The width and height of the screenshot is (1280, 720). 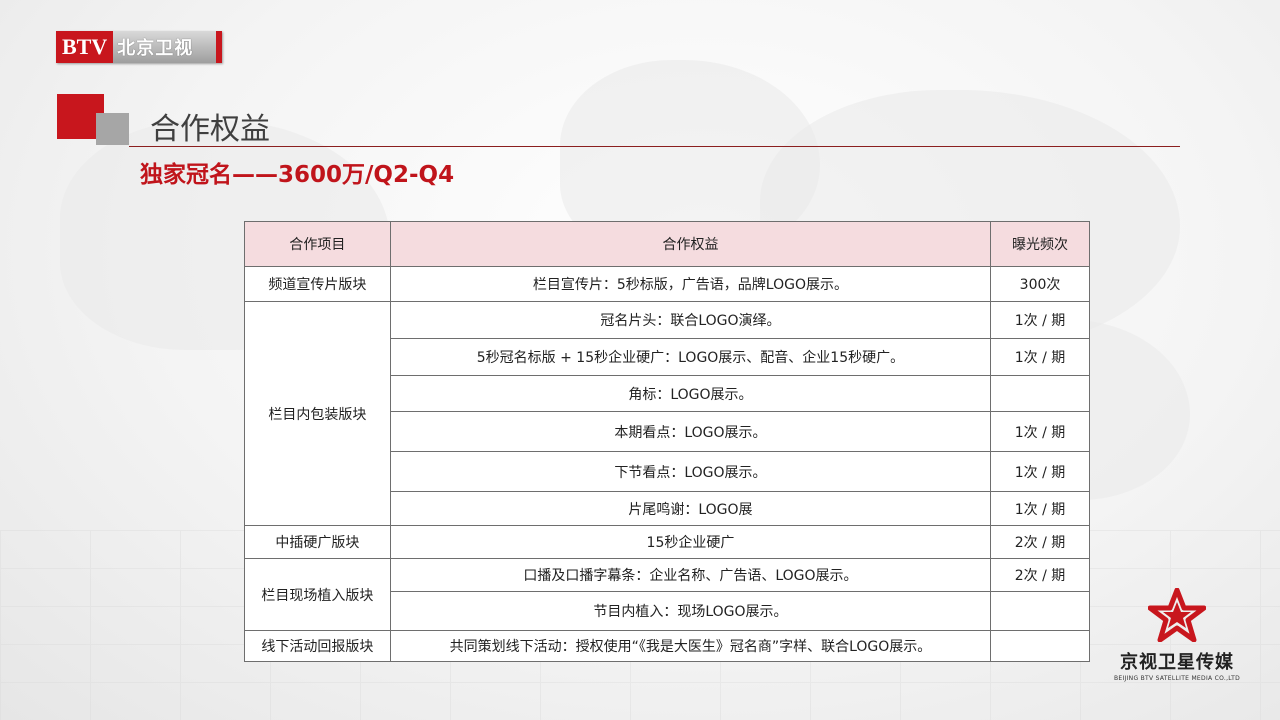 What do you see at coordinates (690, 542) in the screenshot?
I see `cell-benefit: 15秒企业硬广` at bounding box center [690, 542].